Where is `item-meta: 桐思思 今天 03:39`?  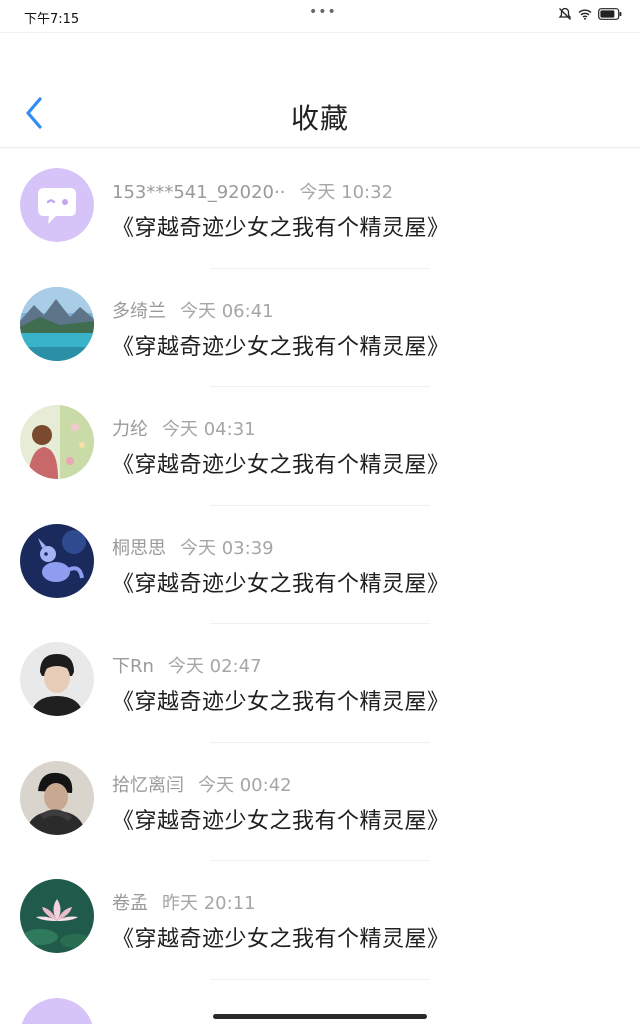 item-meta: 桐思思 今天 03:39 is located at coordinates (193, 547).